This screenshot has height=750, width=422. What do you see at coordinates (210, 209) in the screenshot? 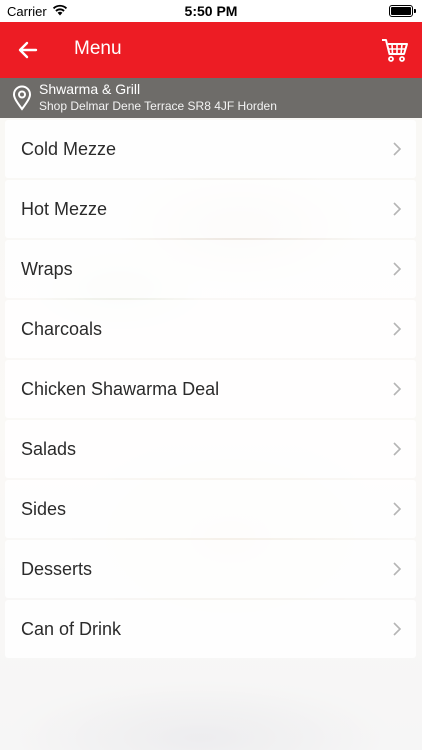
I see `menu-item-hot-mezze: Hot Mezze` at bounding box center [210, 209].